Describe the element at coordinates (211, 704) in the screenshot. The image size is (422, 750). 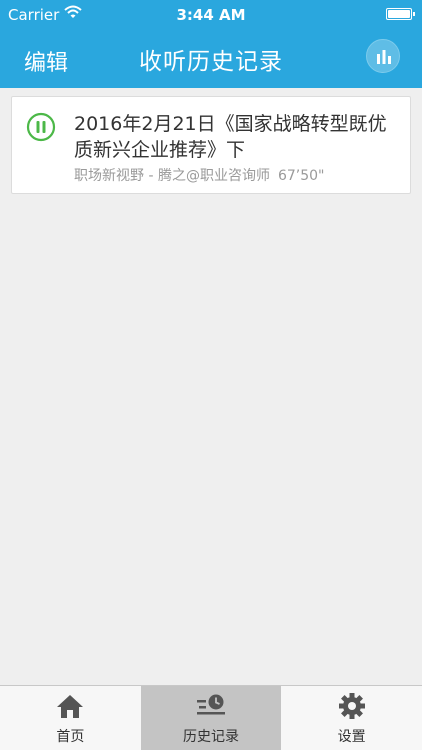
I see `history-icon` at that location.